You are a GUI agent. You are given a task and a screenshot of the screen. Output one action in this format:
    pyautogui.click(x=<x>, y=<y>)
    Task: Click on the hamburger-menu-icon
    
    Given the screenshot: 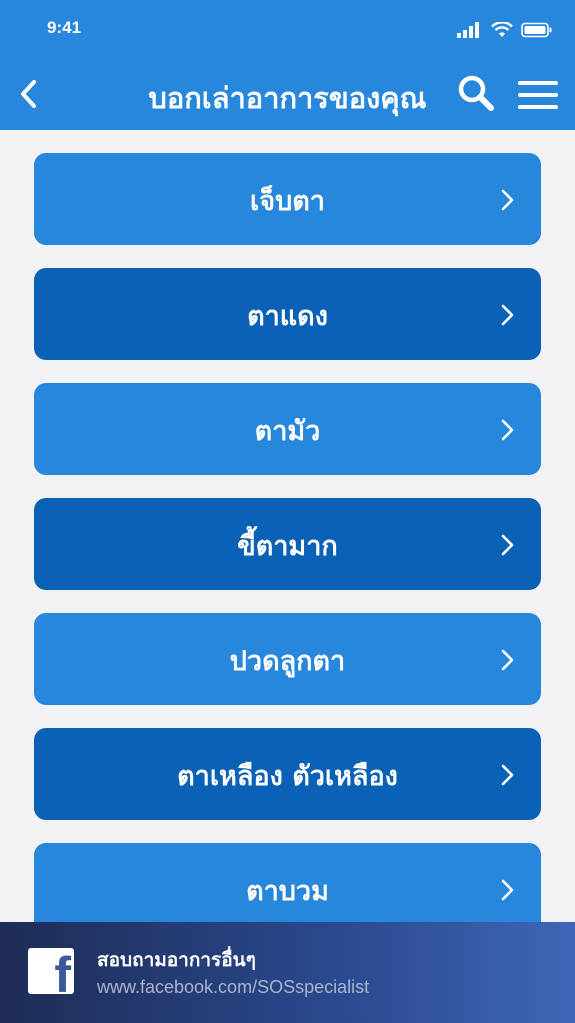 What is the action you would take?
    pyautogui.click(x=538, y=95)
    